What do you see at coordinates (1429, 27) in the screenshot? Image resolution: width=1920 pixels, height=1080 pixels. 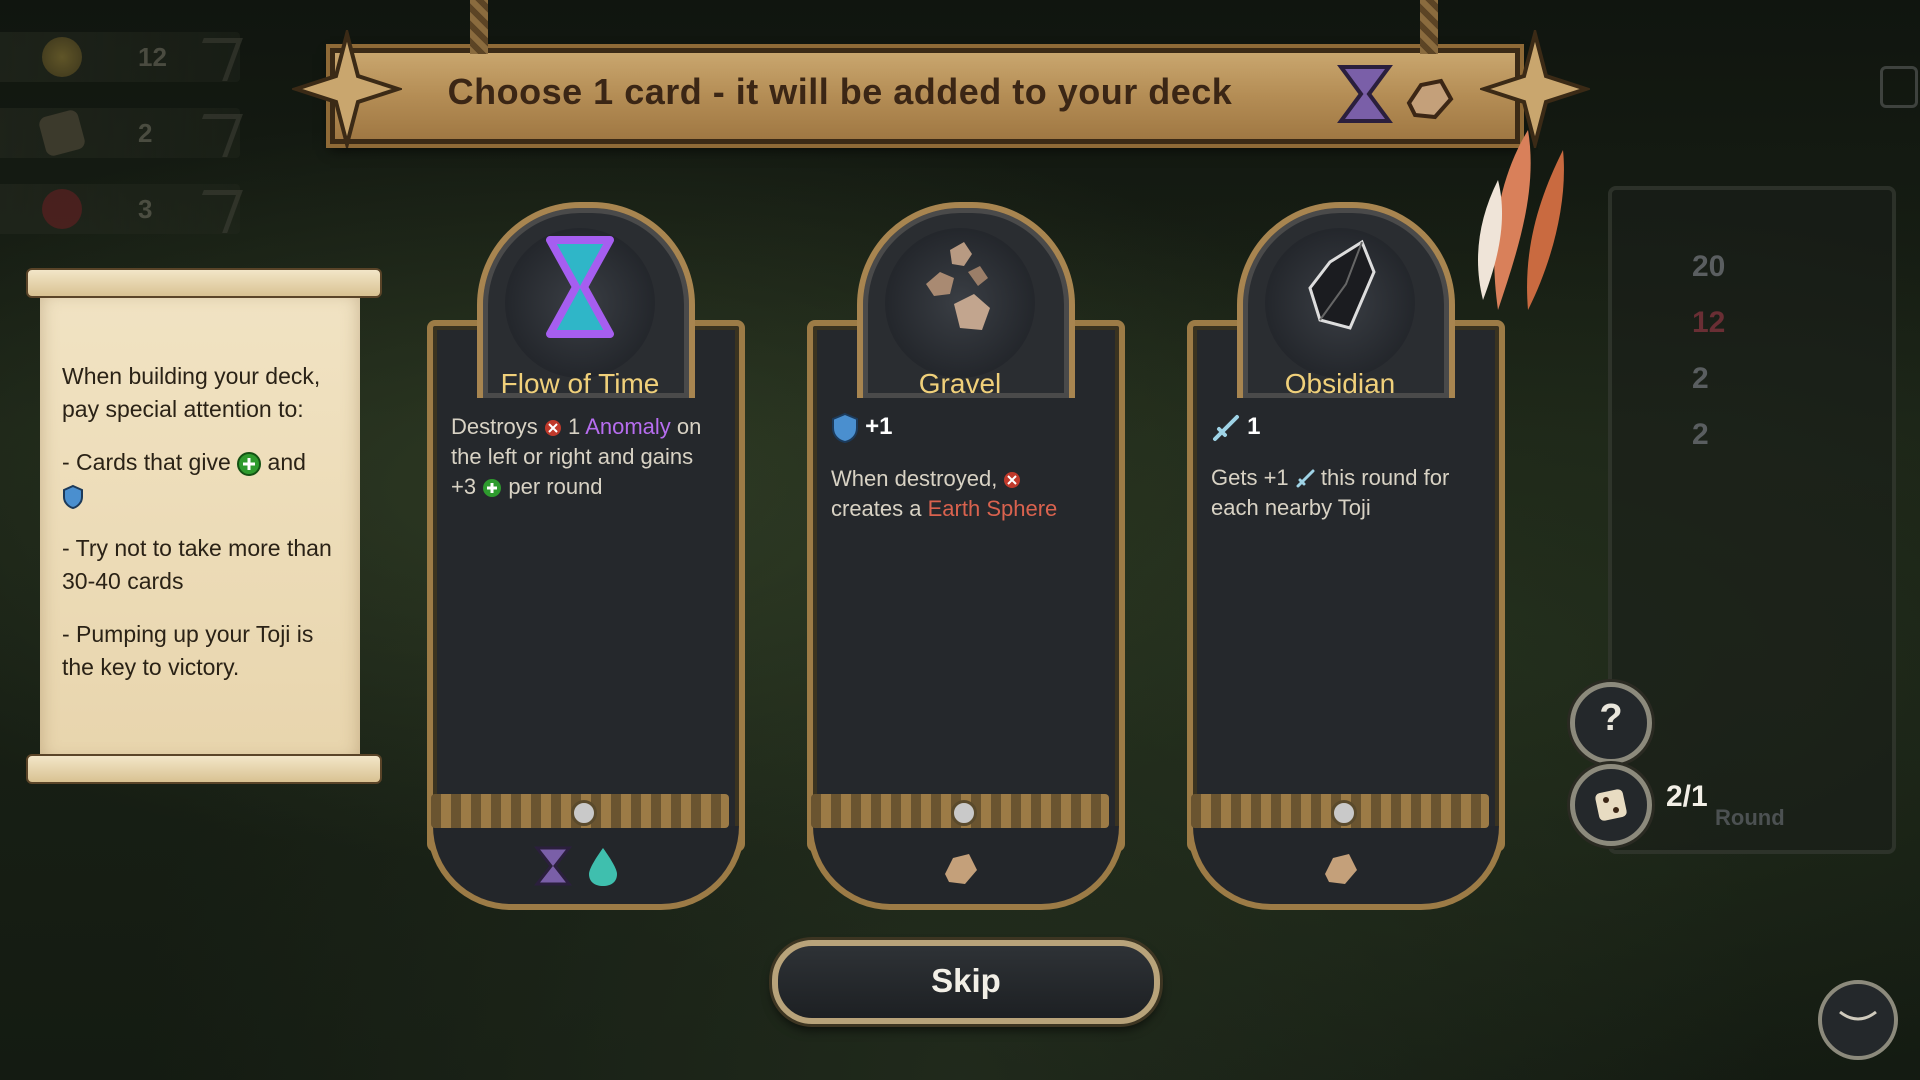 I see `rope-right` at bounding box center [1429, 27].